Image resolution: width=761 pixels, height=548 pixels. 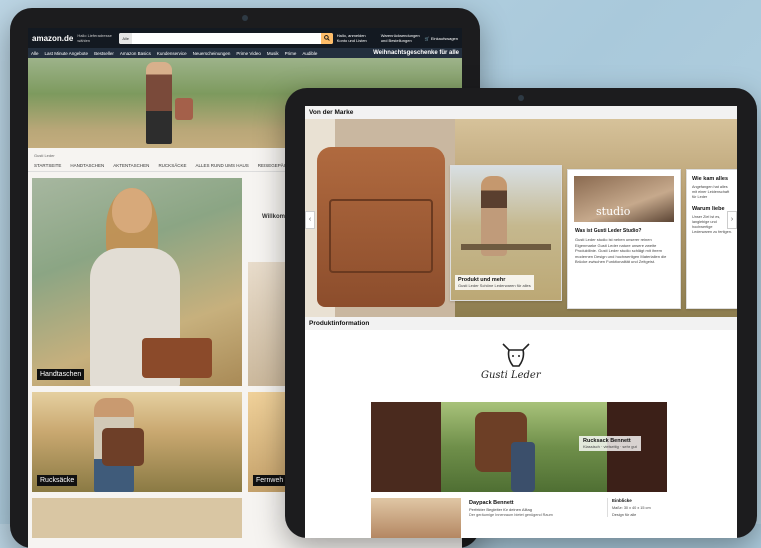 What do you see at coordinates (226, 38) in the screenshot?
I see `search-bar: Alle` at bounding box center [226, 38].